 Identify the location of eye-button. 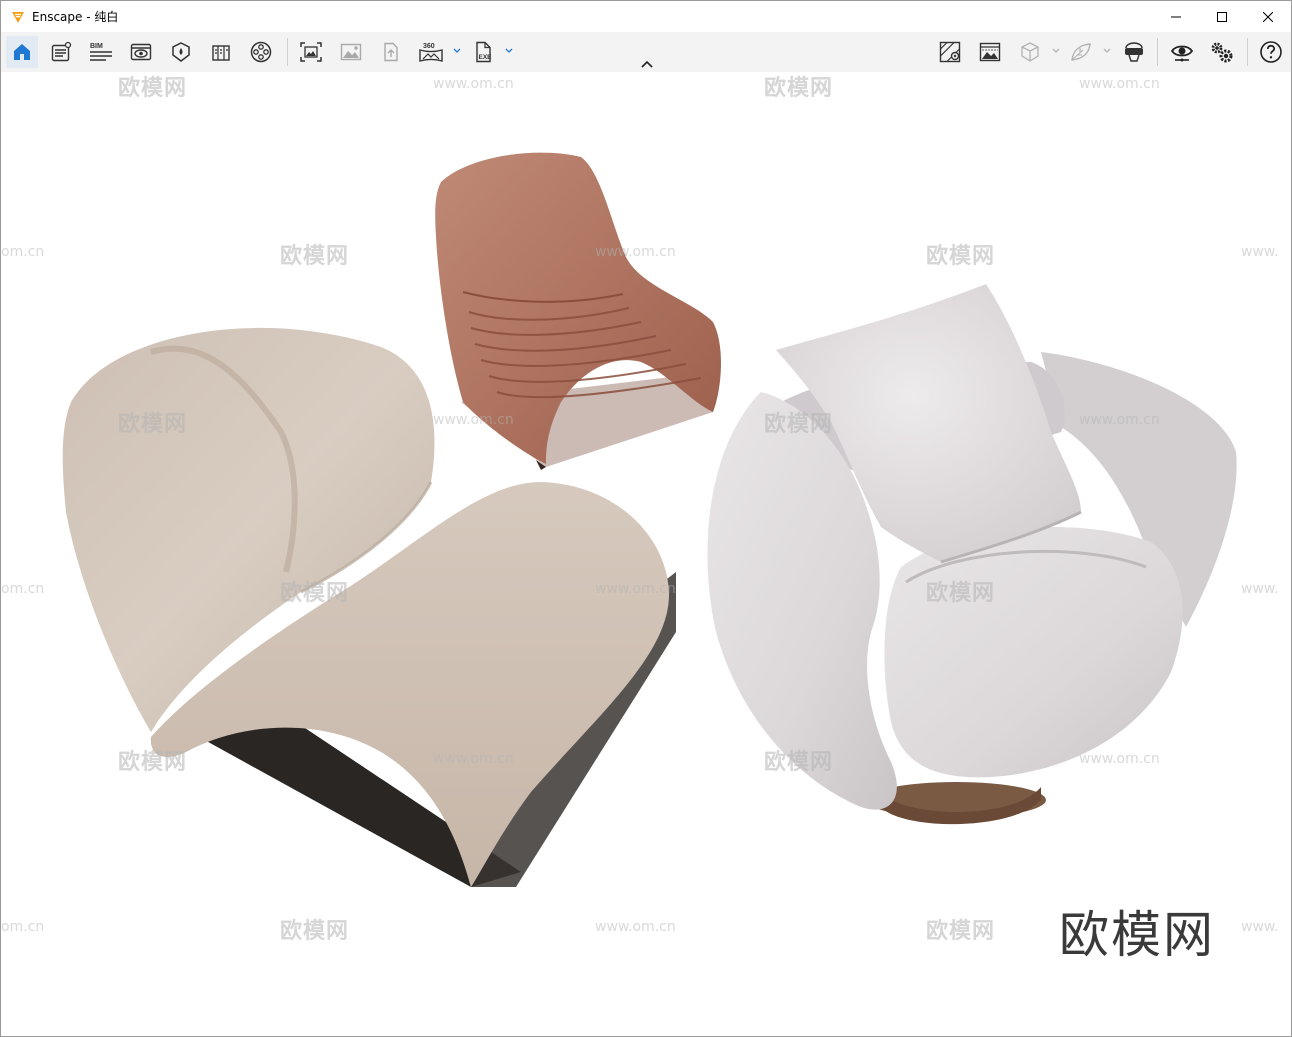
(1182, 52).